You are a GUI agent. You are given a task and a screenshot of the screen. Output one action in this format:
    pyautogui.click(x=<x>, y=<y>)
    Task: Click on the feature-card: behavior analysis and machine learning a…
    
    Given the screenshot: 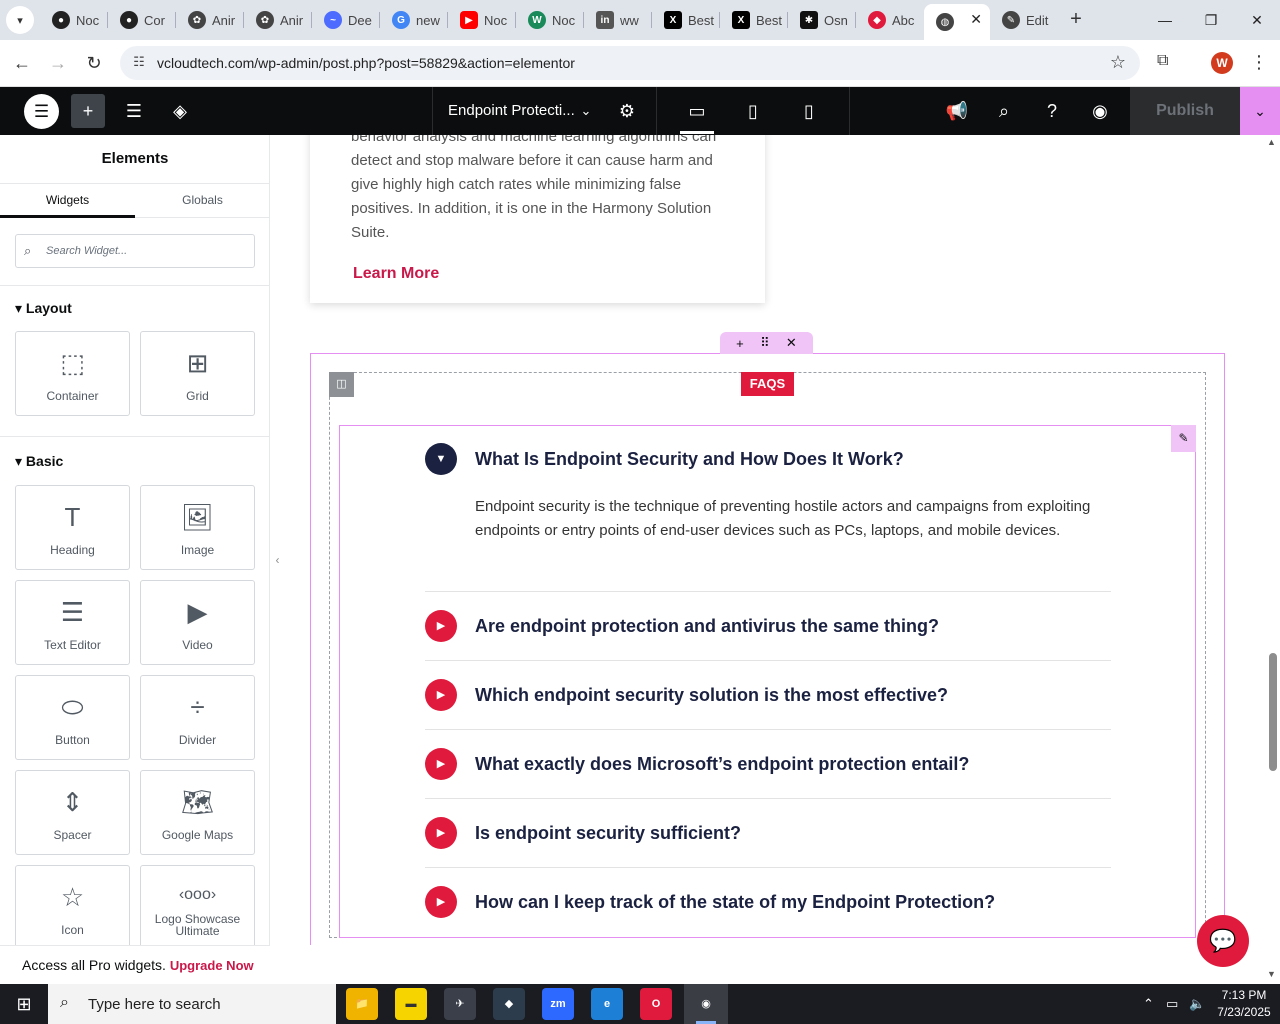 What is the action you would take?
    pyautogui.click(x=537, y=219)
    